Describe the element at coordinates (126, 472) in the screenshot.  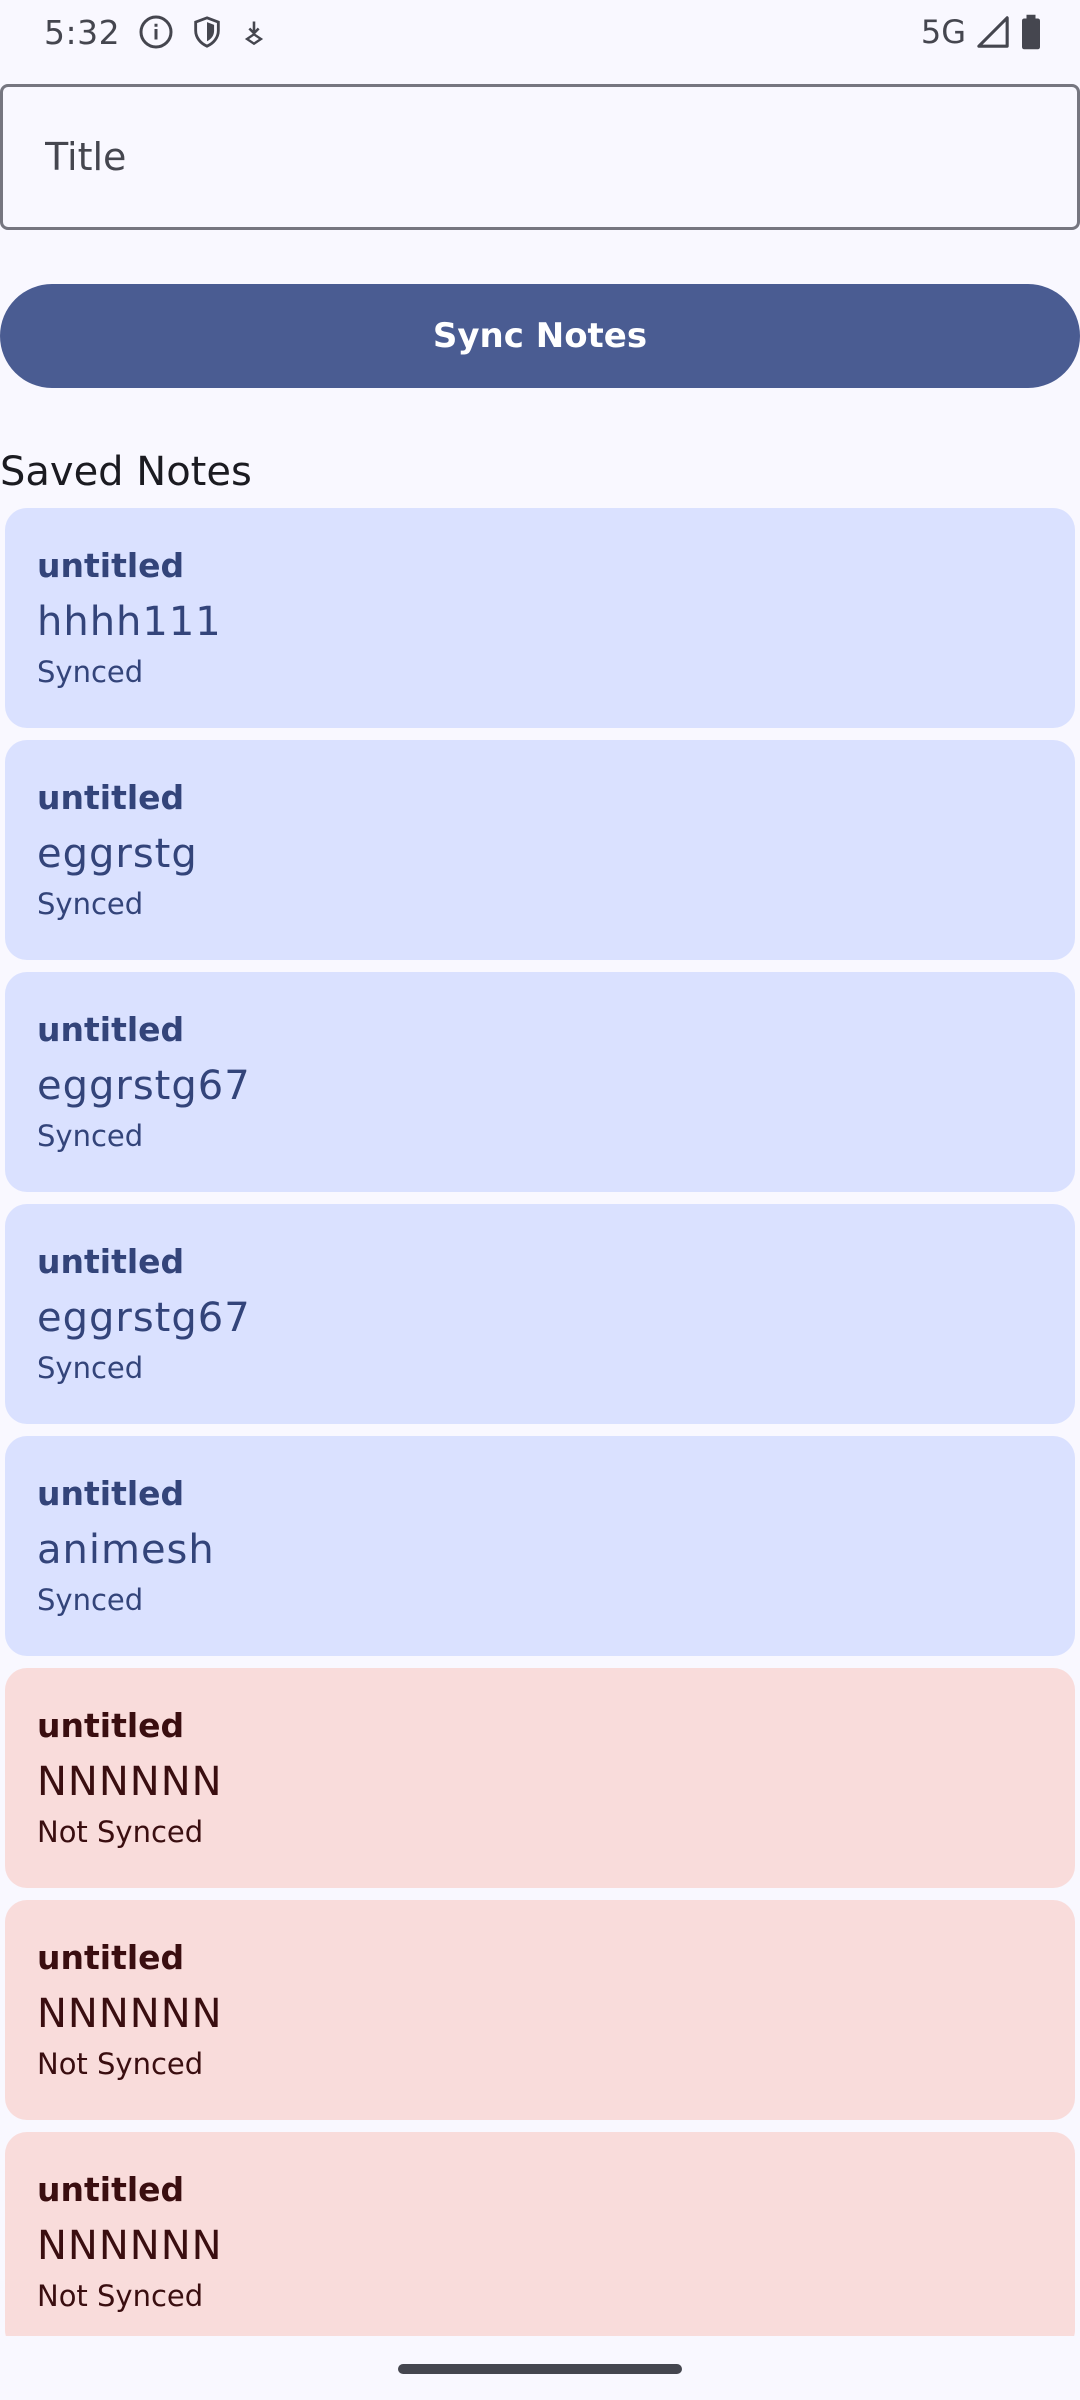
I see `saved-notes-heading: Saved Notes` at that location.